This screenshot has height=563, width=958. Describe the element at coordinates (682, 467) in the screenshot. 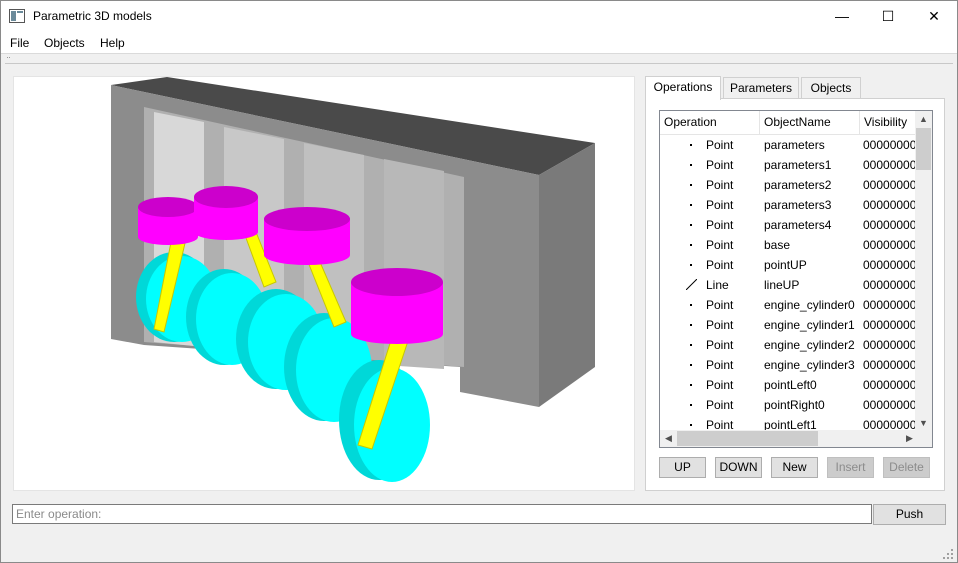

I see `up-button: UP` at that location.